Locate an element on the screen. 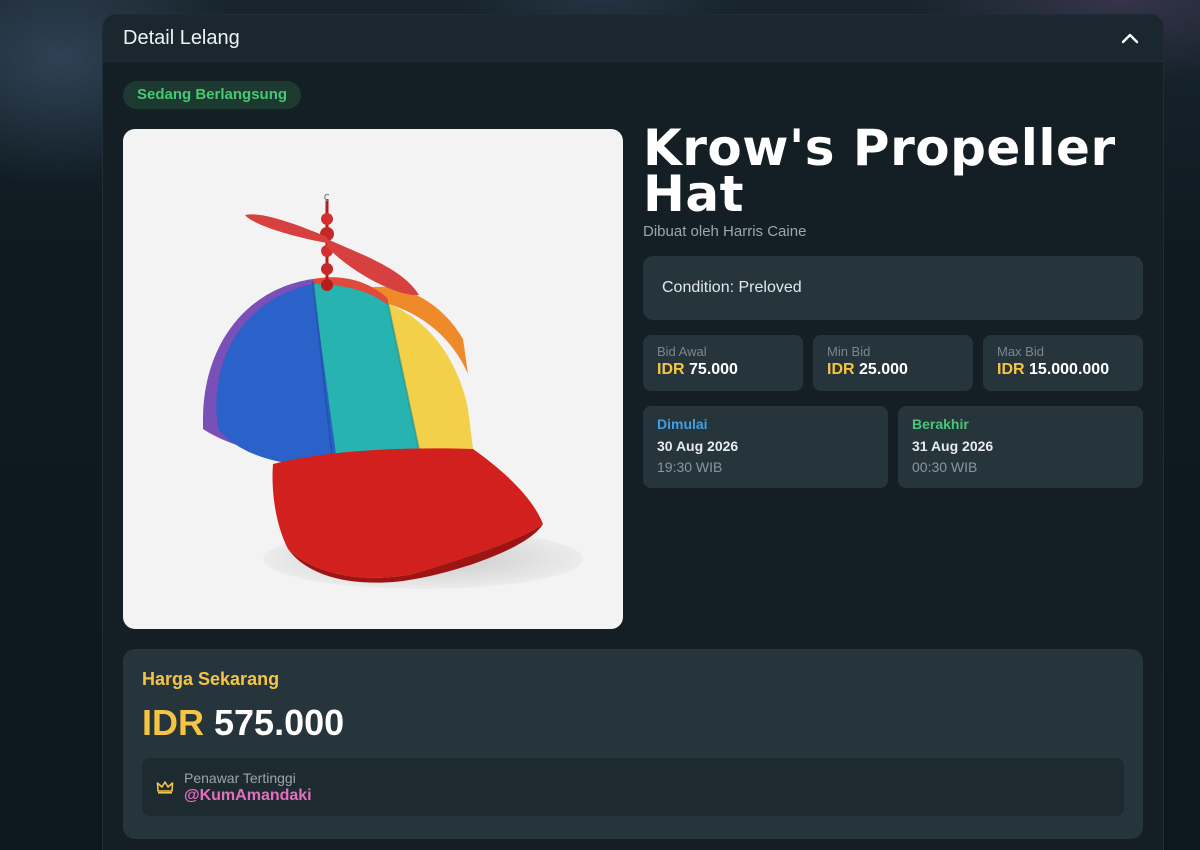 Image resolution: width=1200 pixels, height=850 pixels. bid-value: IDR 15.000.000 is located at coordinates (1063, 370).